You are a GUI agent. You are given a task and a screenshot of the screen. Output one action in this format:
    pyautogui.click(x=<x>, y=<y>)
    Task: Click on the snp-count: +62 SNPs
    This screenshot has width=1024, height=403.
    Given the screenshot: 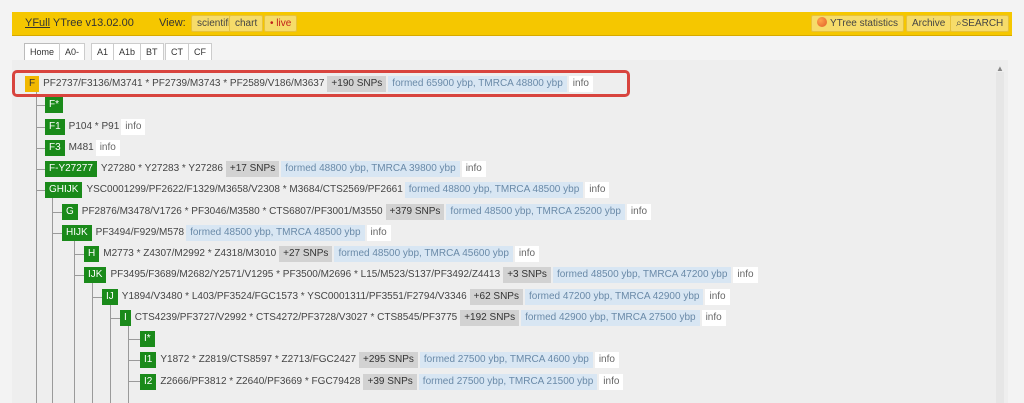 What is the action you would take?
    pyautogui.click(x=496, y=297)
    